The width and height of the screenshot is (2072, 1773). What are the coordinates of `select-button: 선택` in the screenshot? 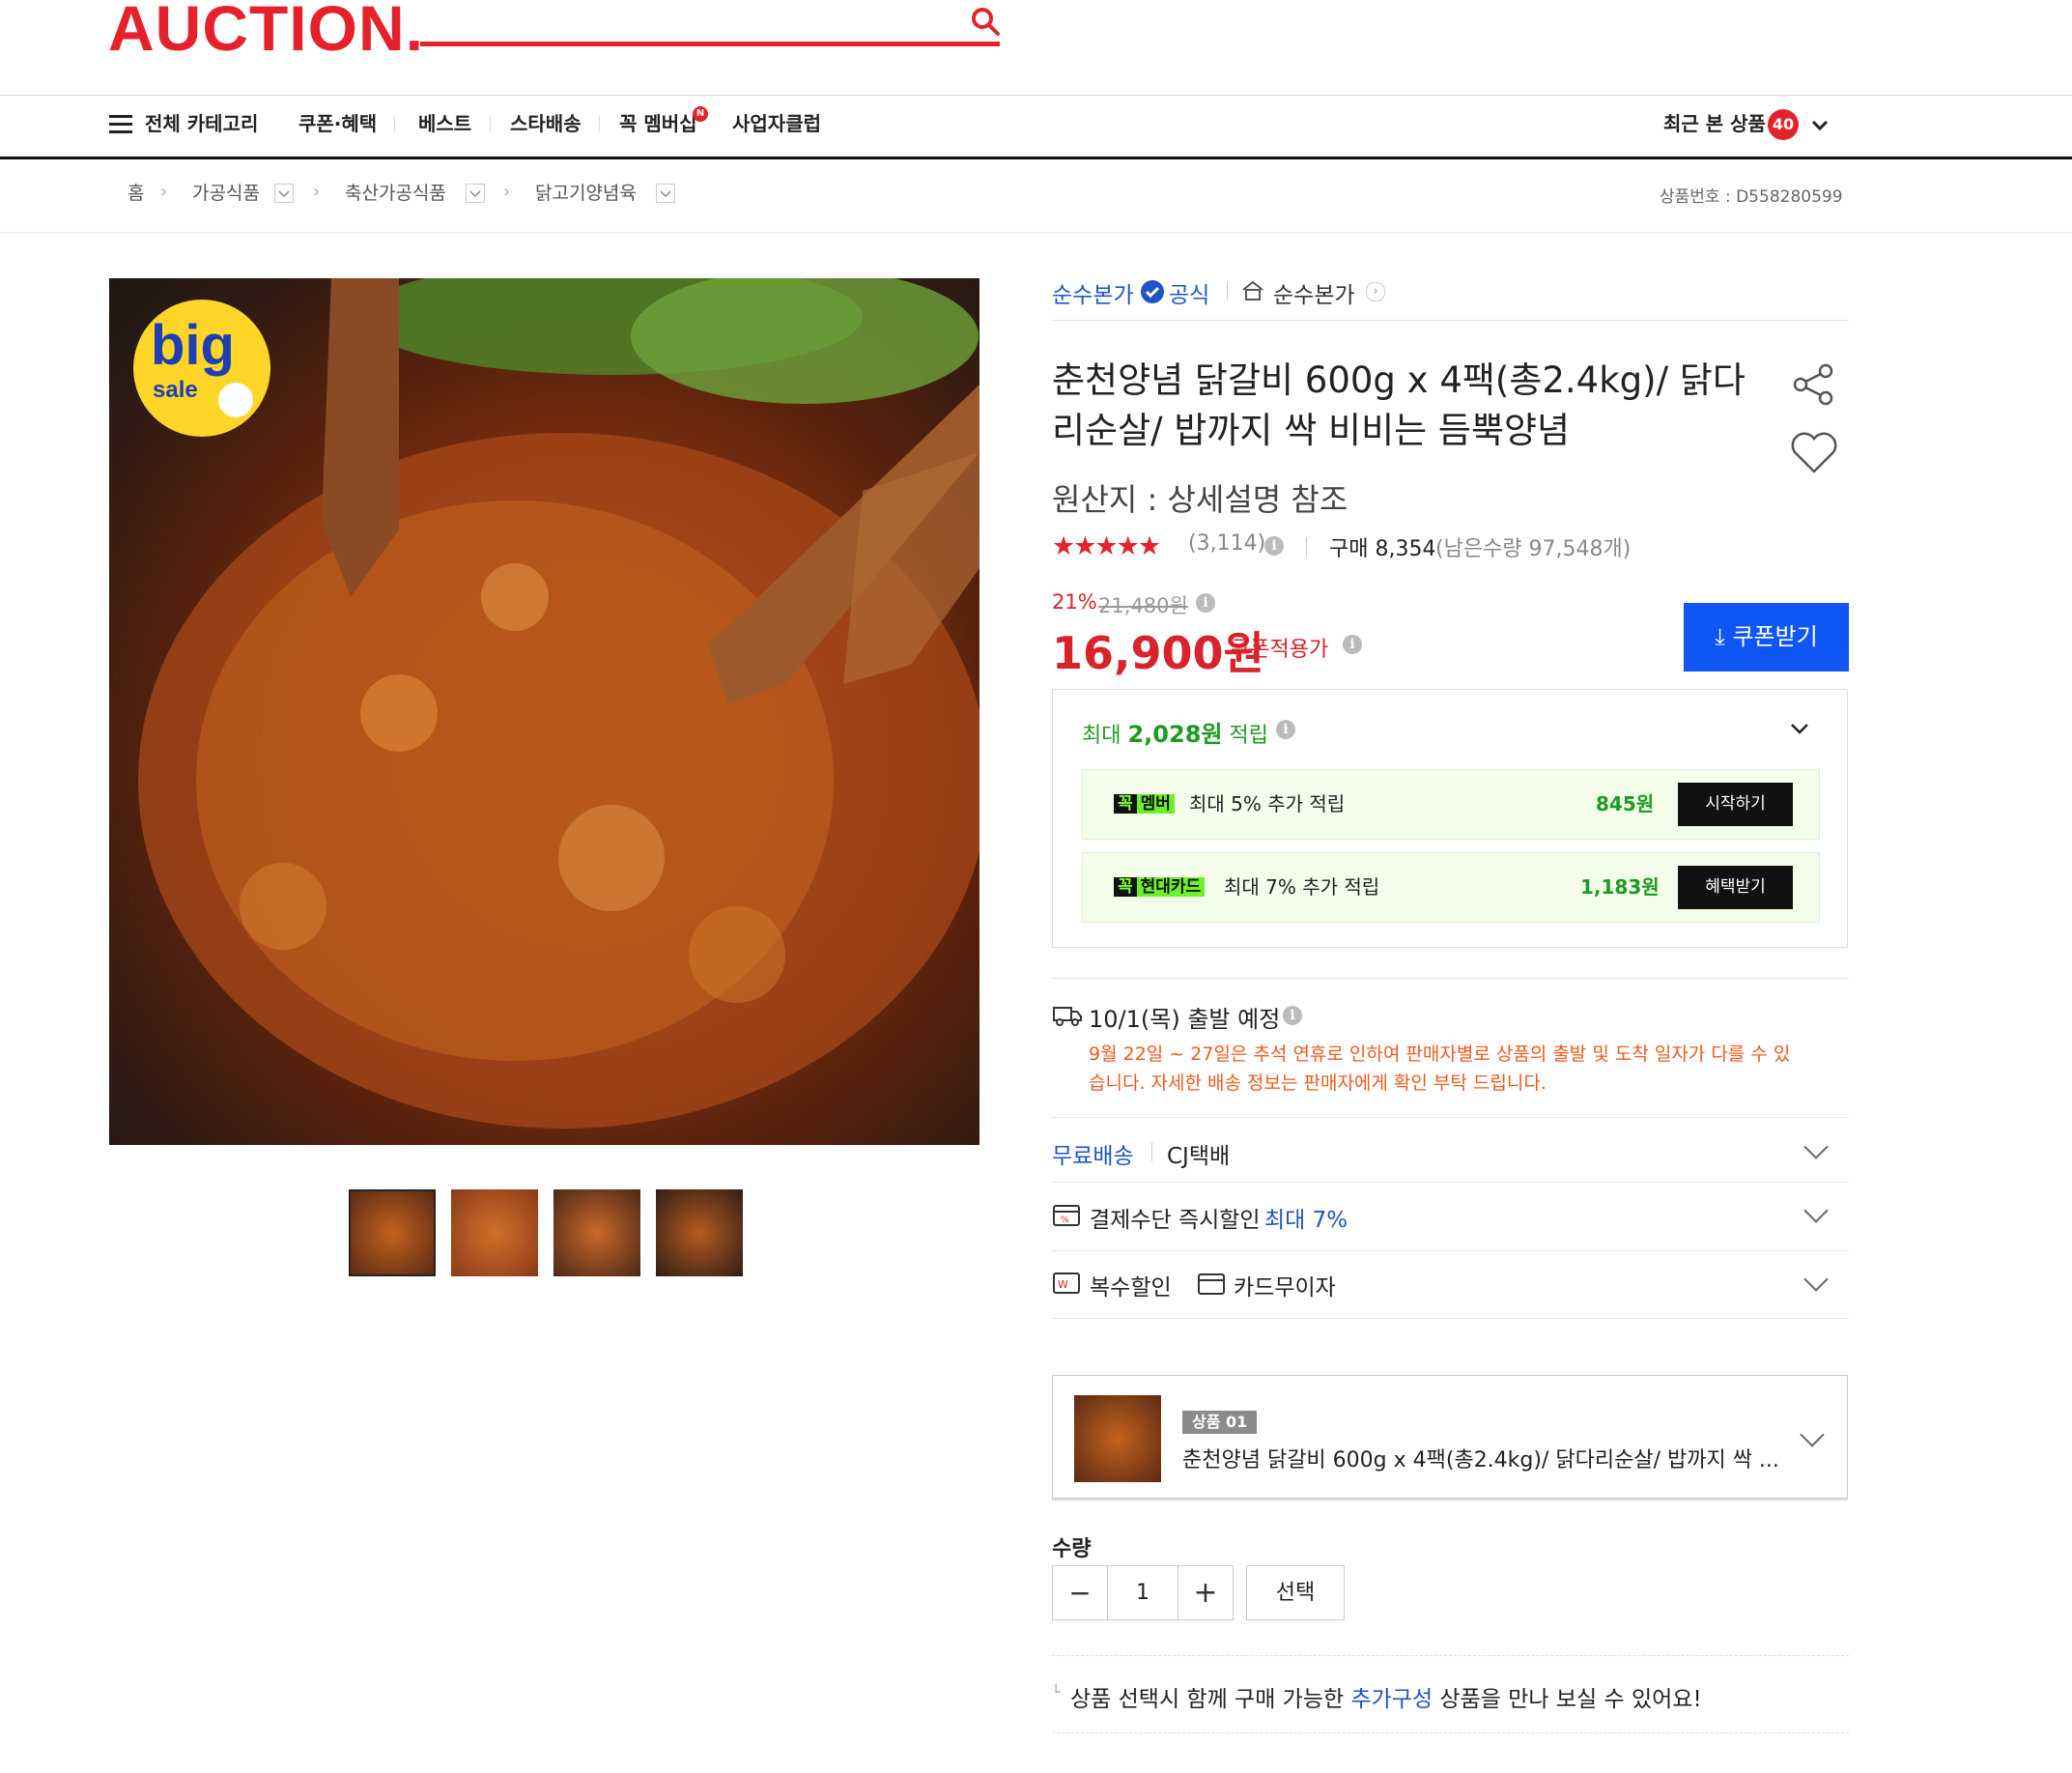 It's located at (1295, 1592).